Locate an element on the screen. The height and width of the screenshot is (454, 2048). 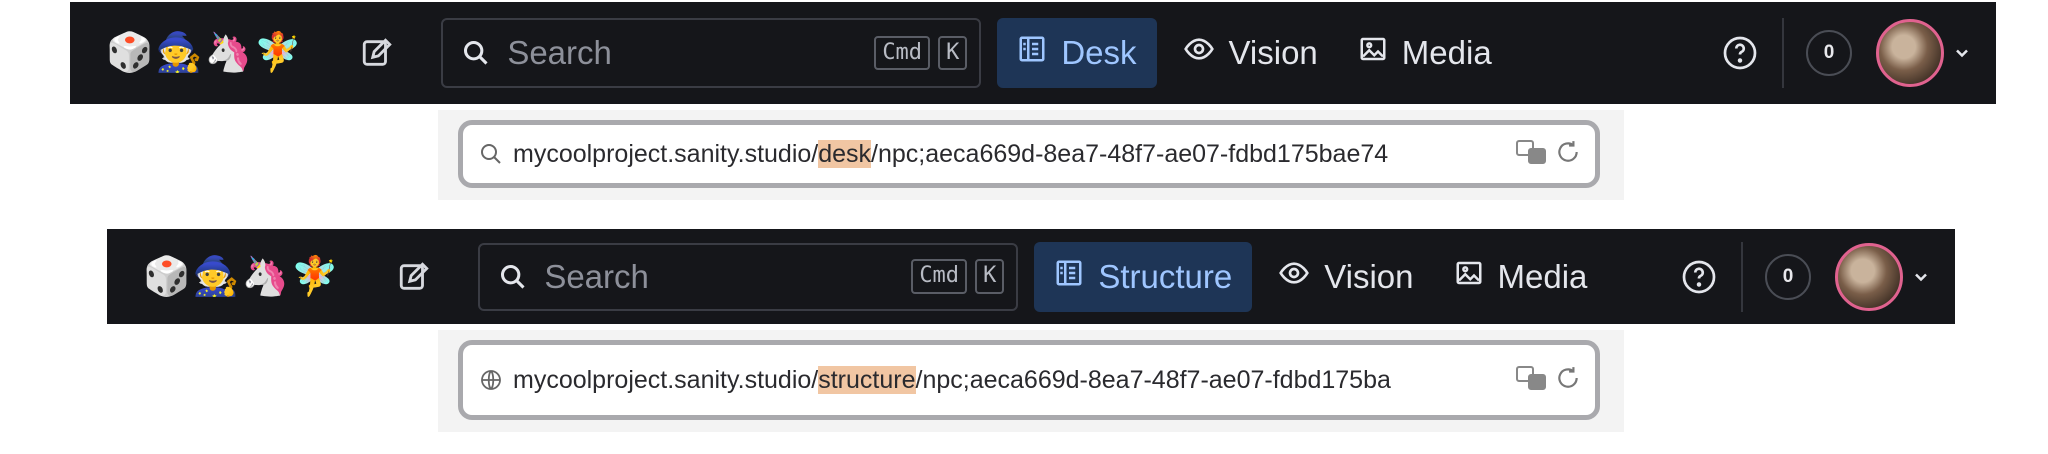
url-suffix: /npc;aeca669d-8ea7-48f7-ae07-fdbd175ba is located at coordinates (1153, 379).